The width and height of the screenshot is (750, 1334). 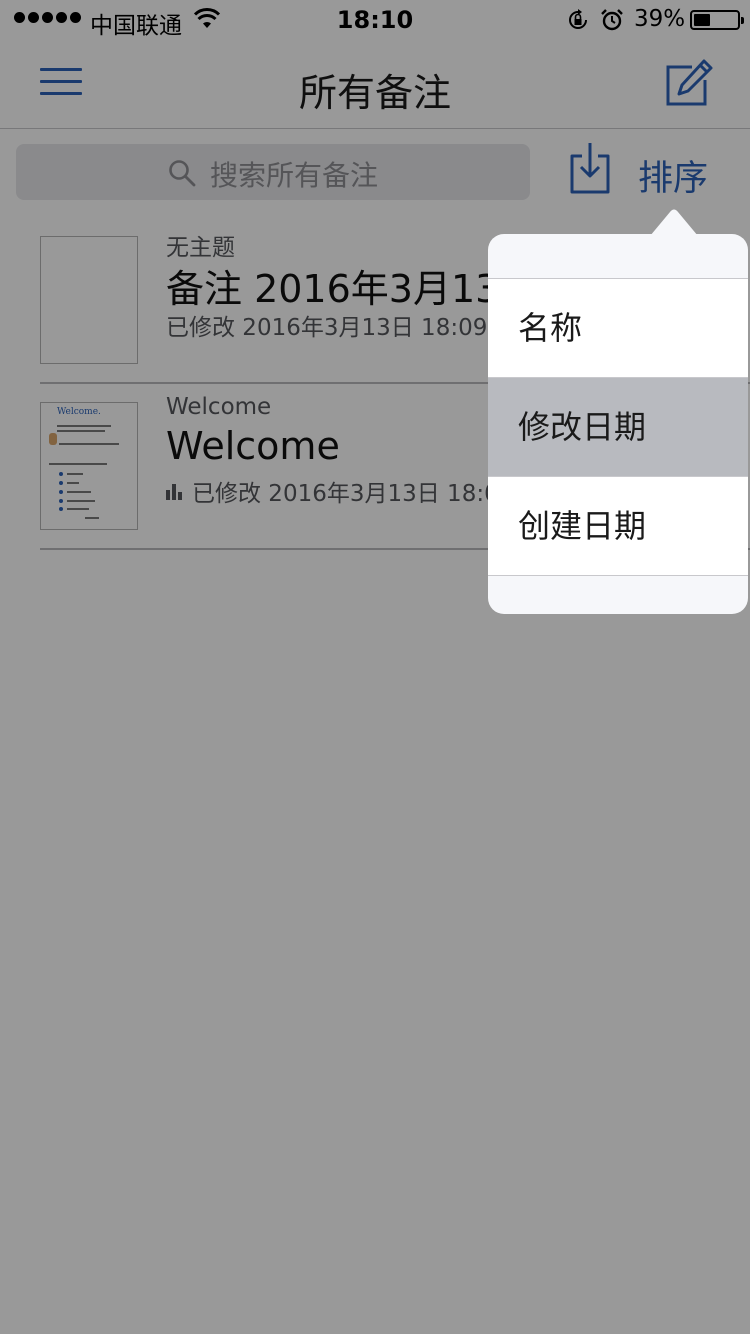 I want to click on sort-options-list: 名称 修改日期 创建日期, so click(x=618, y=427).